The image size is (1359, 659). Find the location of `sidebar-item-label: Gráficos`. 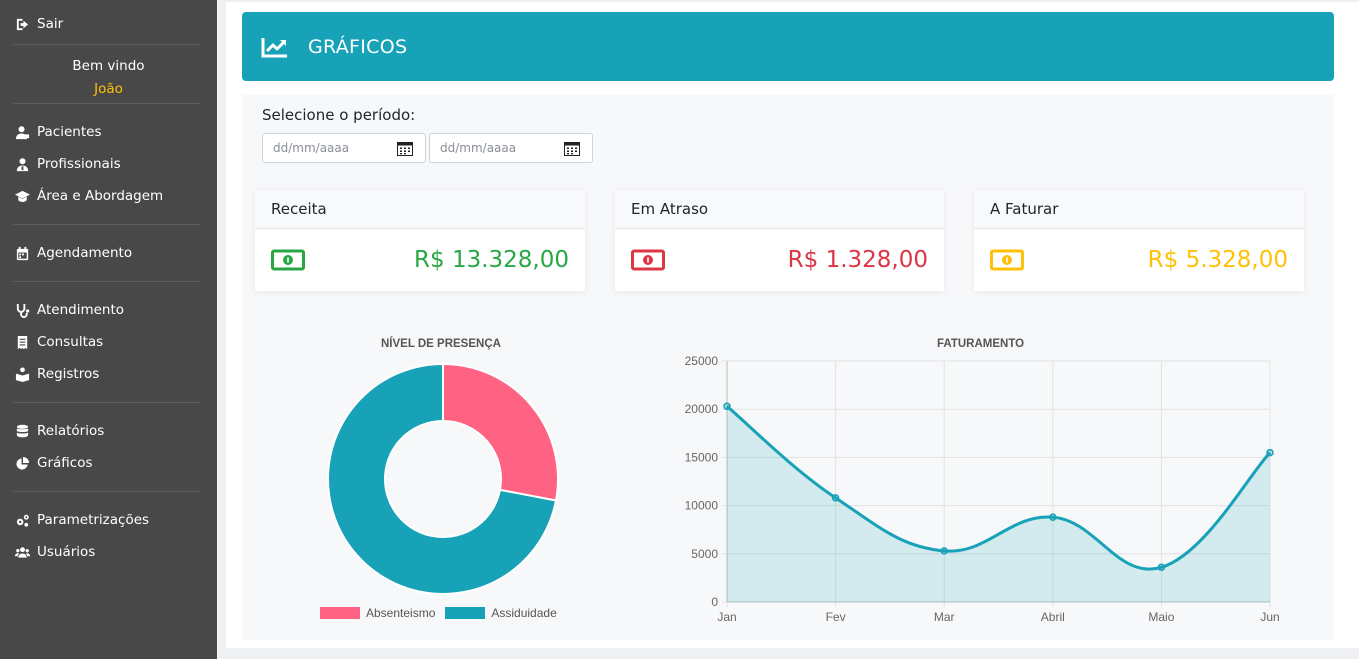

sidebar-item-label: Gráficos is located at coordinates (65, 463).